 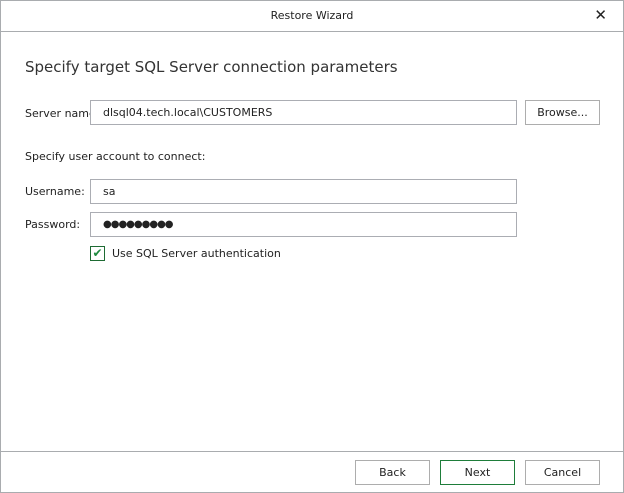 I want to click on sql-auth-label: Use SQL Server authentication, so click(x=196, y=253).